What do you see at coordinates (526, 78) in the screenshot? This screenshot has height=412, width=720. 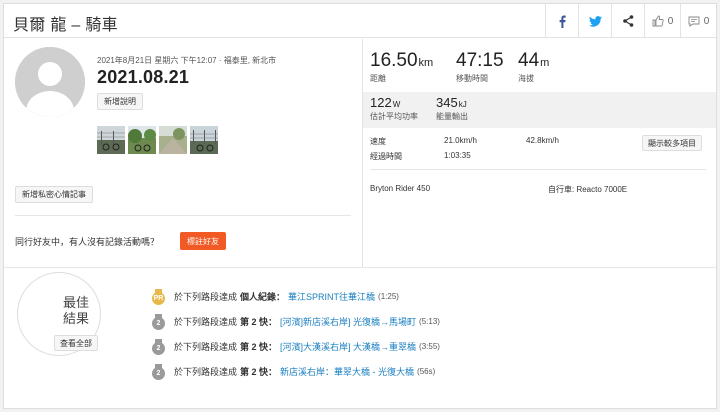 I see `elevation-label: 海拔` at bounding box center [526, 78].